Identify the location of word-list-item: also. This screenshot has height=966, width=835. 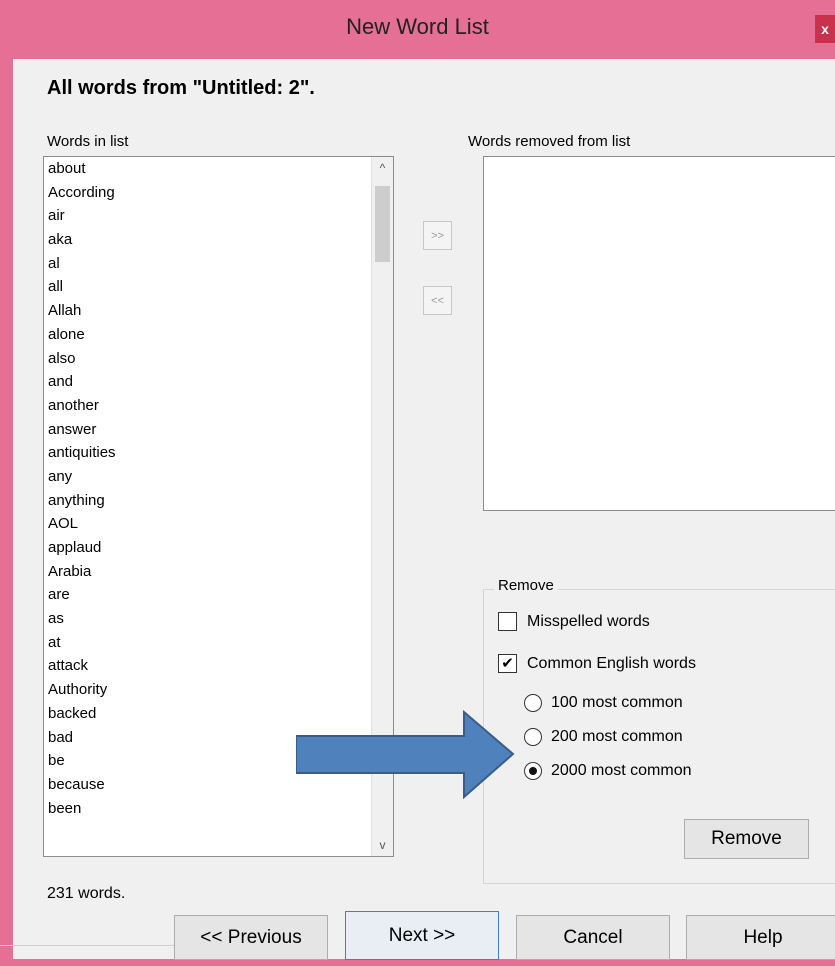
(208, 359).